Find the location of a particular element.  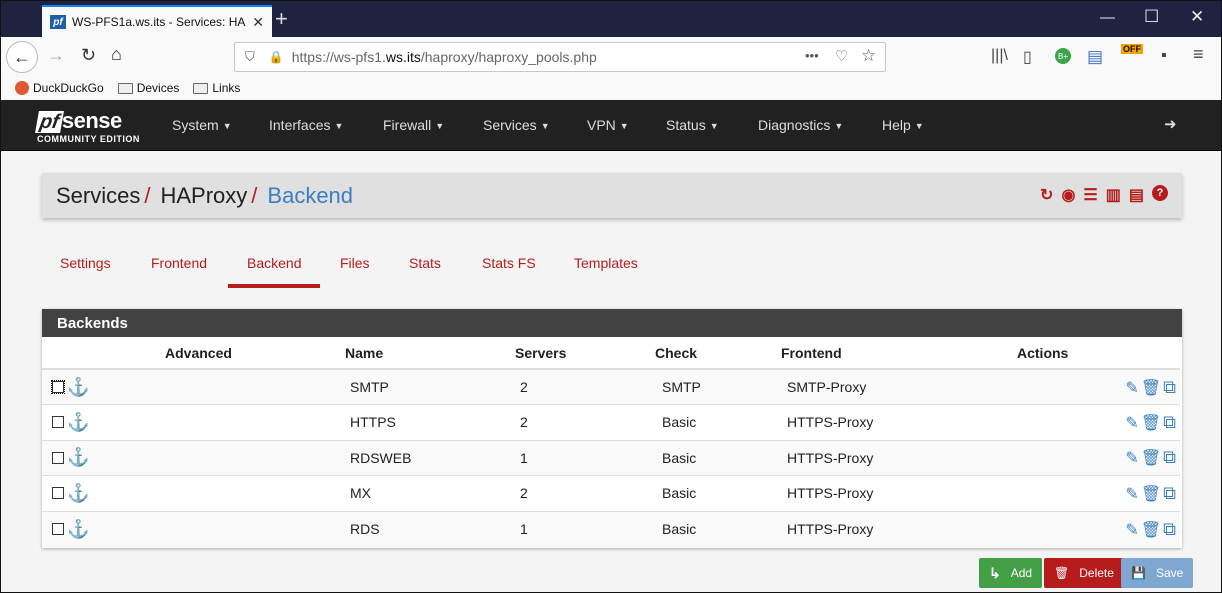

menu-diagnostics: Diagnostics ▼ is located at coordinates (800, 125).